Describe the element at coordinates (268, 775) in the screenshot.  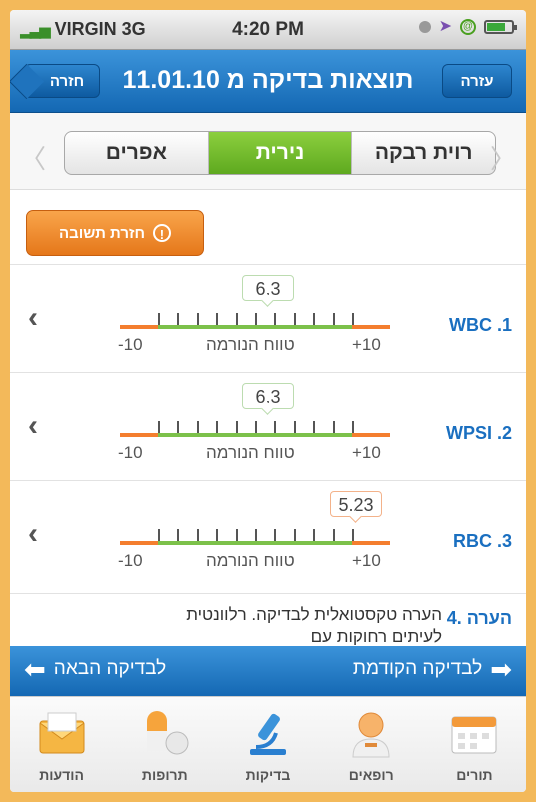
I see `tab-label: בדיקות` at that location.